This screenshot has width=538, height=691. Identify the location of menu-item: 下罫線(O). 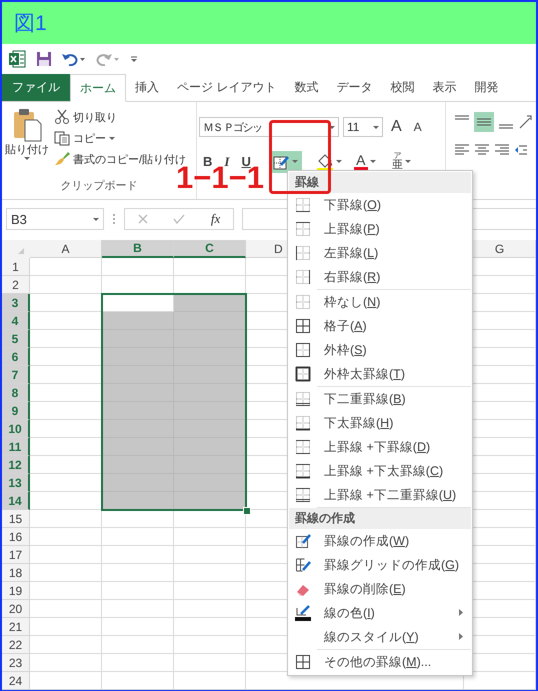
(380, 205).